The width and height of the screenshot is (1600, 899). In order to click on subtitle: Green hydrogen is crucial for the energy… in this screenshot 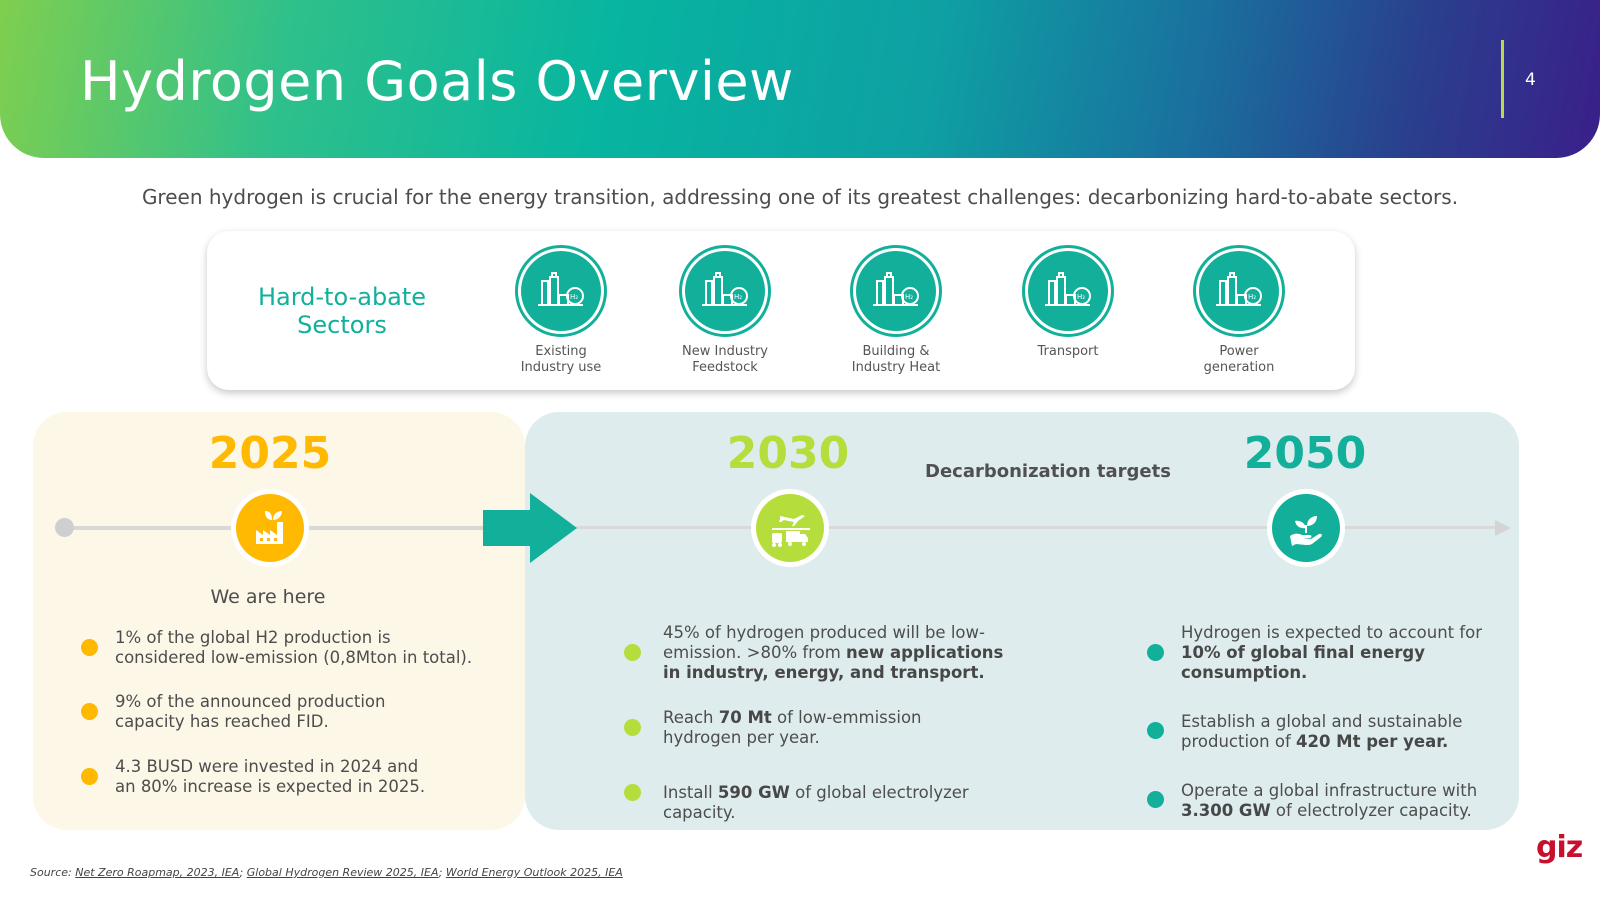, I will do `click(800, 197)`.